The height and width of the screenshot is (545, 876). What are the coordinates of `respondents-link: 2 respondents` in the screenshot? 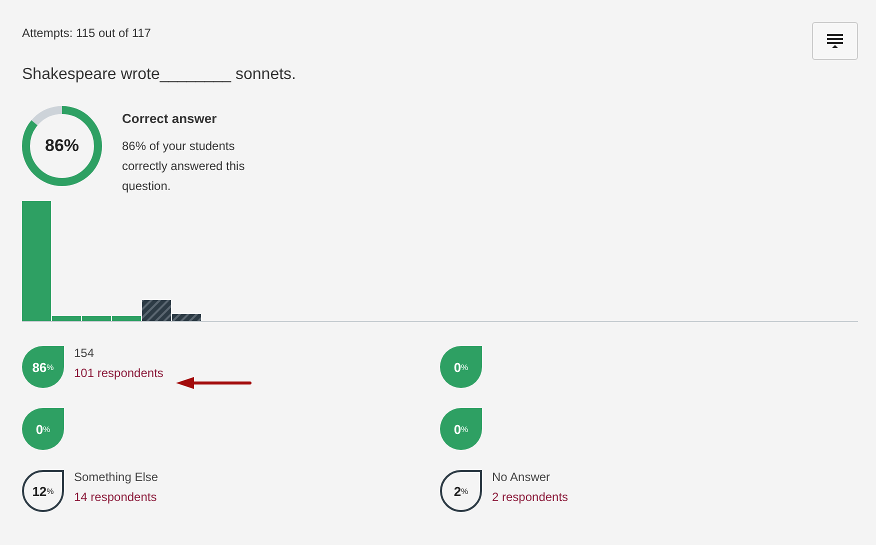 It's located at (530, 497).